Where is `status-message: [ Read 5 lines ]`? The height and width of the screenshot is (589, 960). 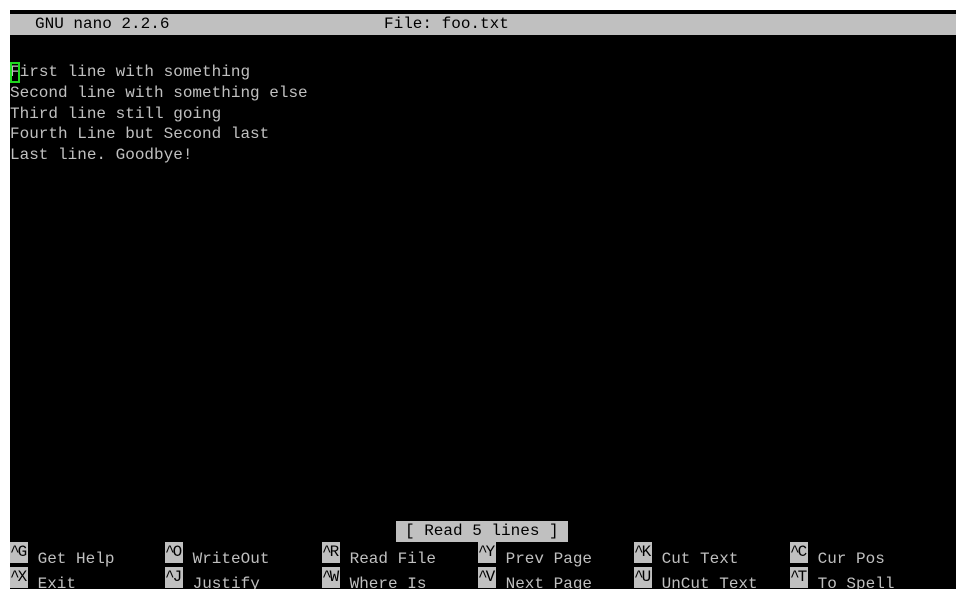 status-message: [ Read 5 lines ] is located at coordinates (482, 531).